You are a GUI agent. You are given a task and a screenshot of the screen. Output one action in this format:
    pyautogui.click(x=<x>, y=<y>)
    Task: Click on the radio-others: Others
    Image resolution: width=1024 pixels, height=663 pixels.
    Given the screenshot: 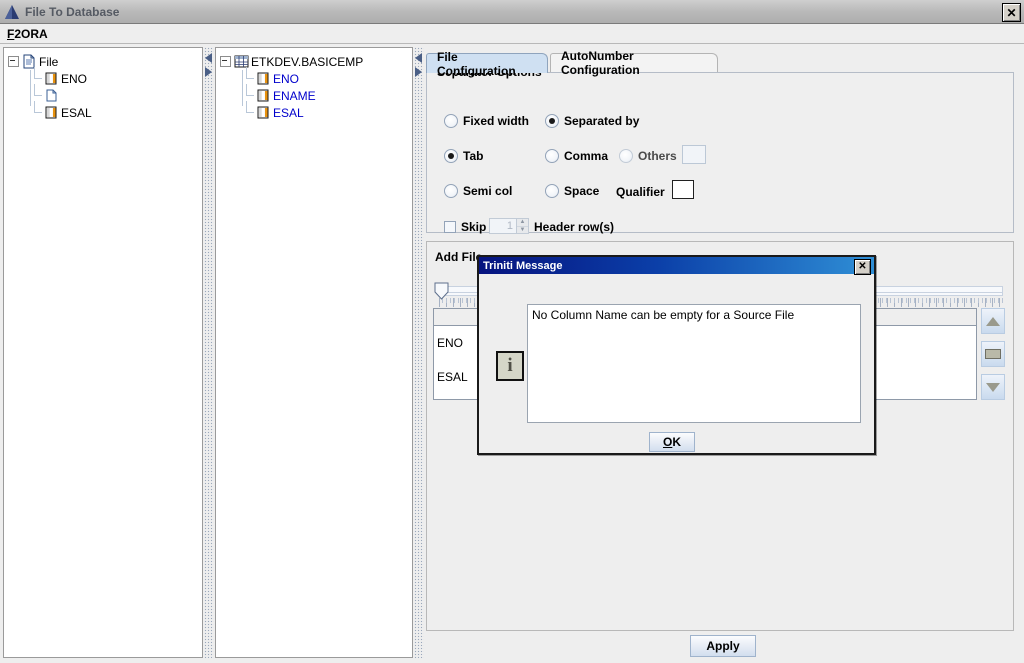 What is the action you would take?
    pyautogui.click(x=648, y=156)
    